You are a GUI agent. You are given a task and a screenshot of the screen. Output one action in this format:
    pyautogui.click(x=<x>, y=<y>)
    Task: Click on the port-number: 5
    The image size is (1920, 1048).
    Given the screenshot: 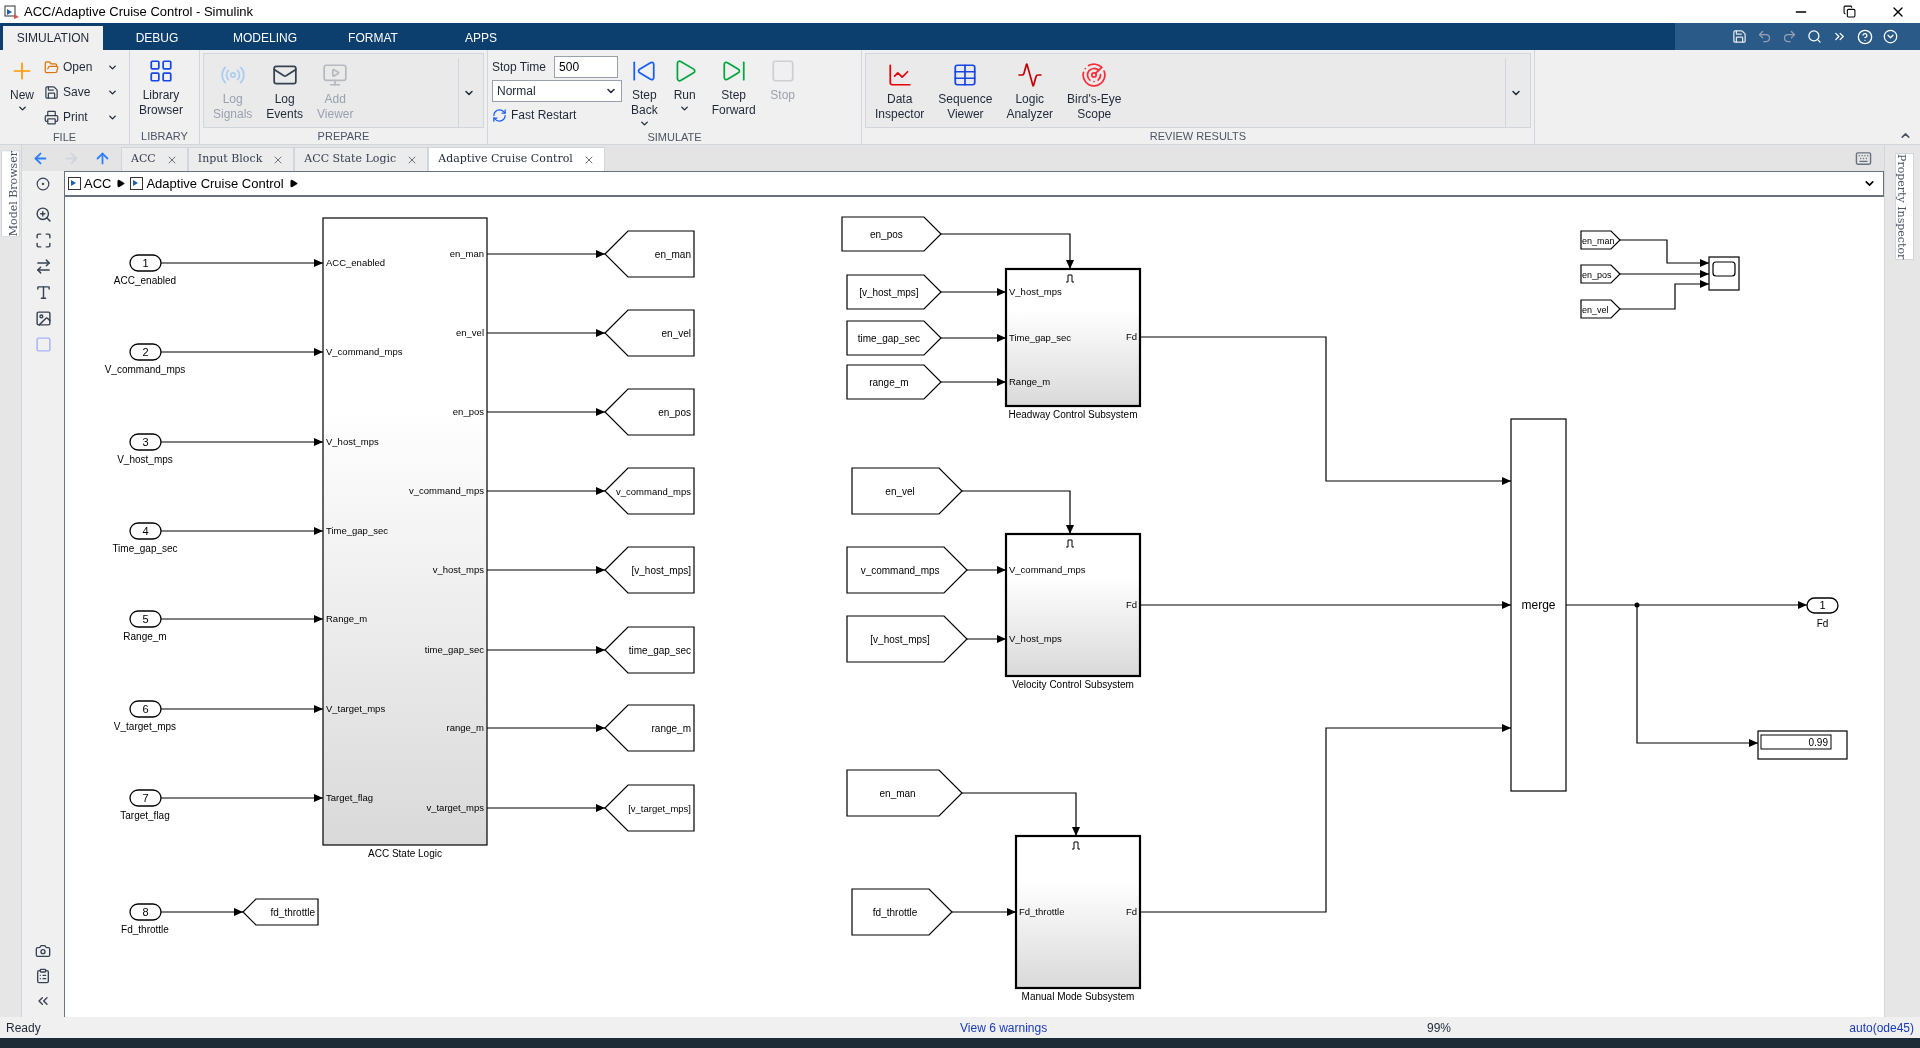 What is the action you would take?
    pyautogui.click(x=145, y=619)
    